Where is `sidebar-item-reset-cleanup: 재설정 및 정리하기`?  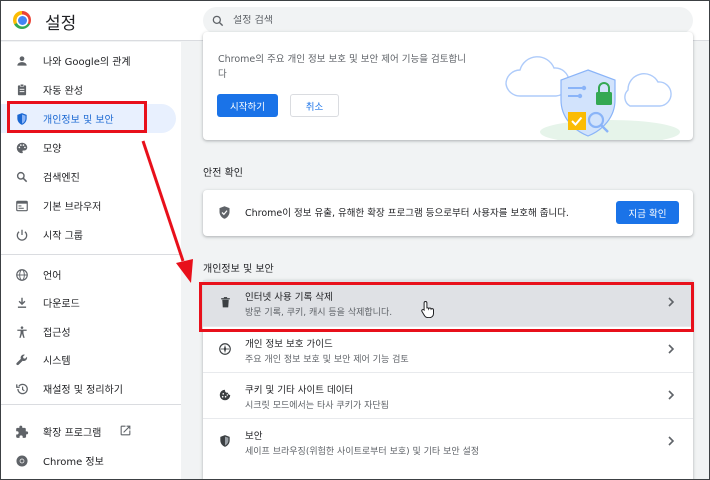
sidebar-item-reset-cleanup: 재설정 및 정리하기 is located at coordinates (88, 388).